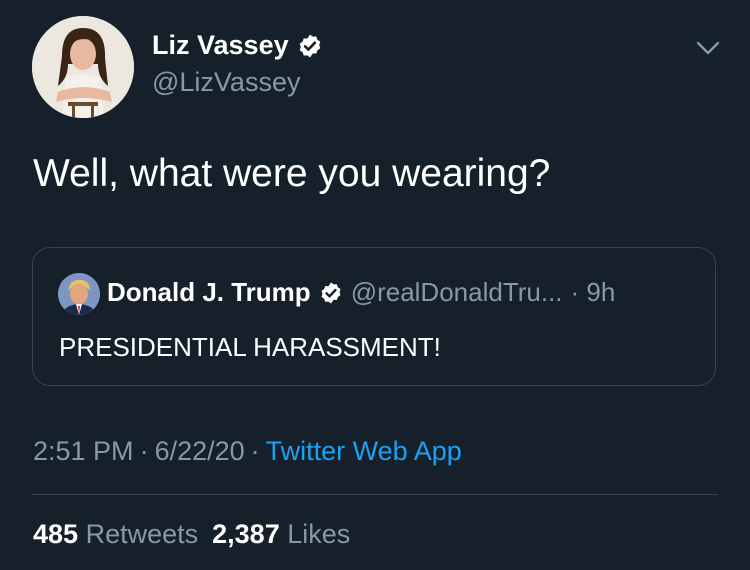 This screenshot has height=570, width=750. I want to click on likes-count: 2,387, so click(246, 534).